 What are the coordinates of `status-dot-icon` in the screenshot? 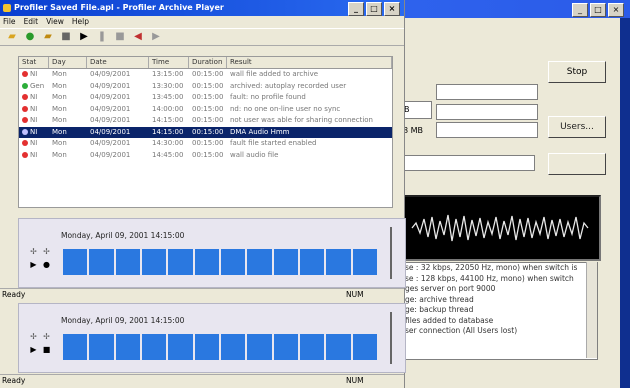 It's located at (25, 143).